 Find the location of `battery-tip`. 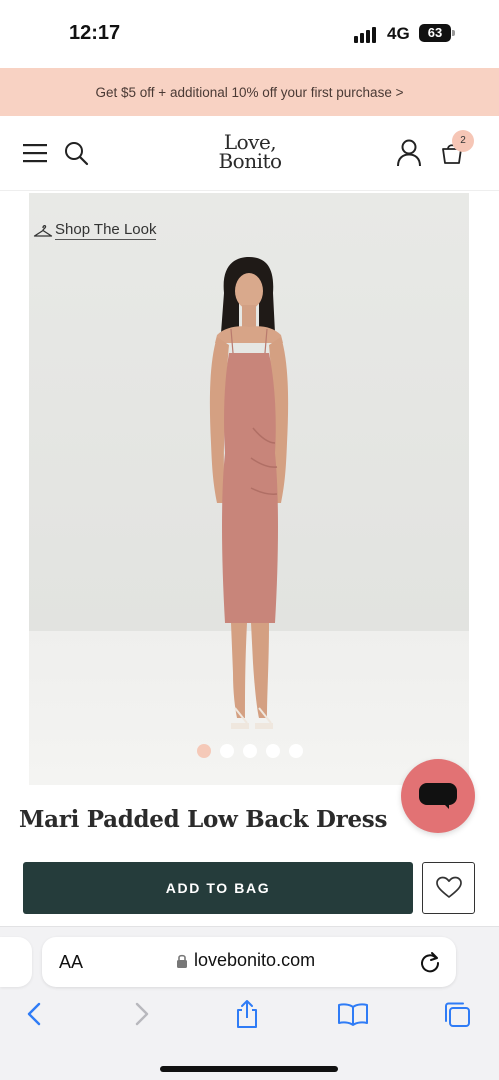

battery-tip is located at coordinates (453, 33).